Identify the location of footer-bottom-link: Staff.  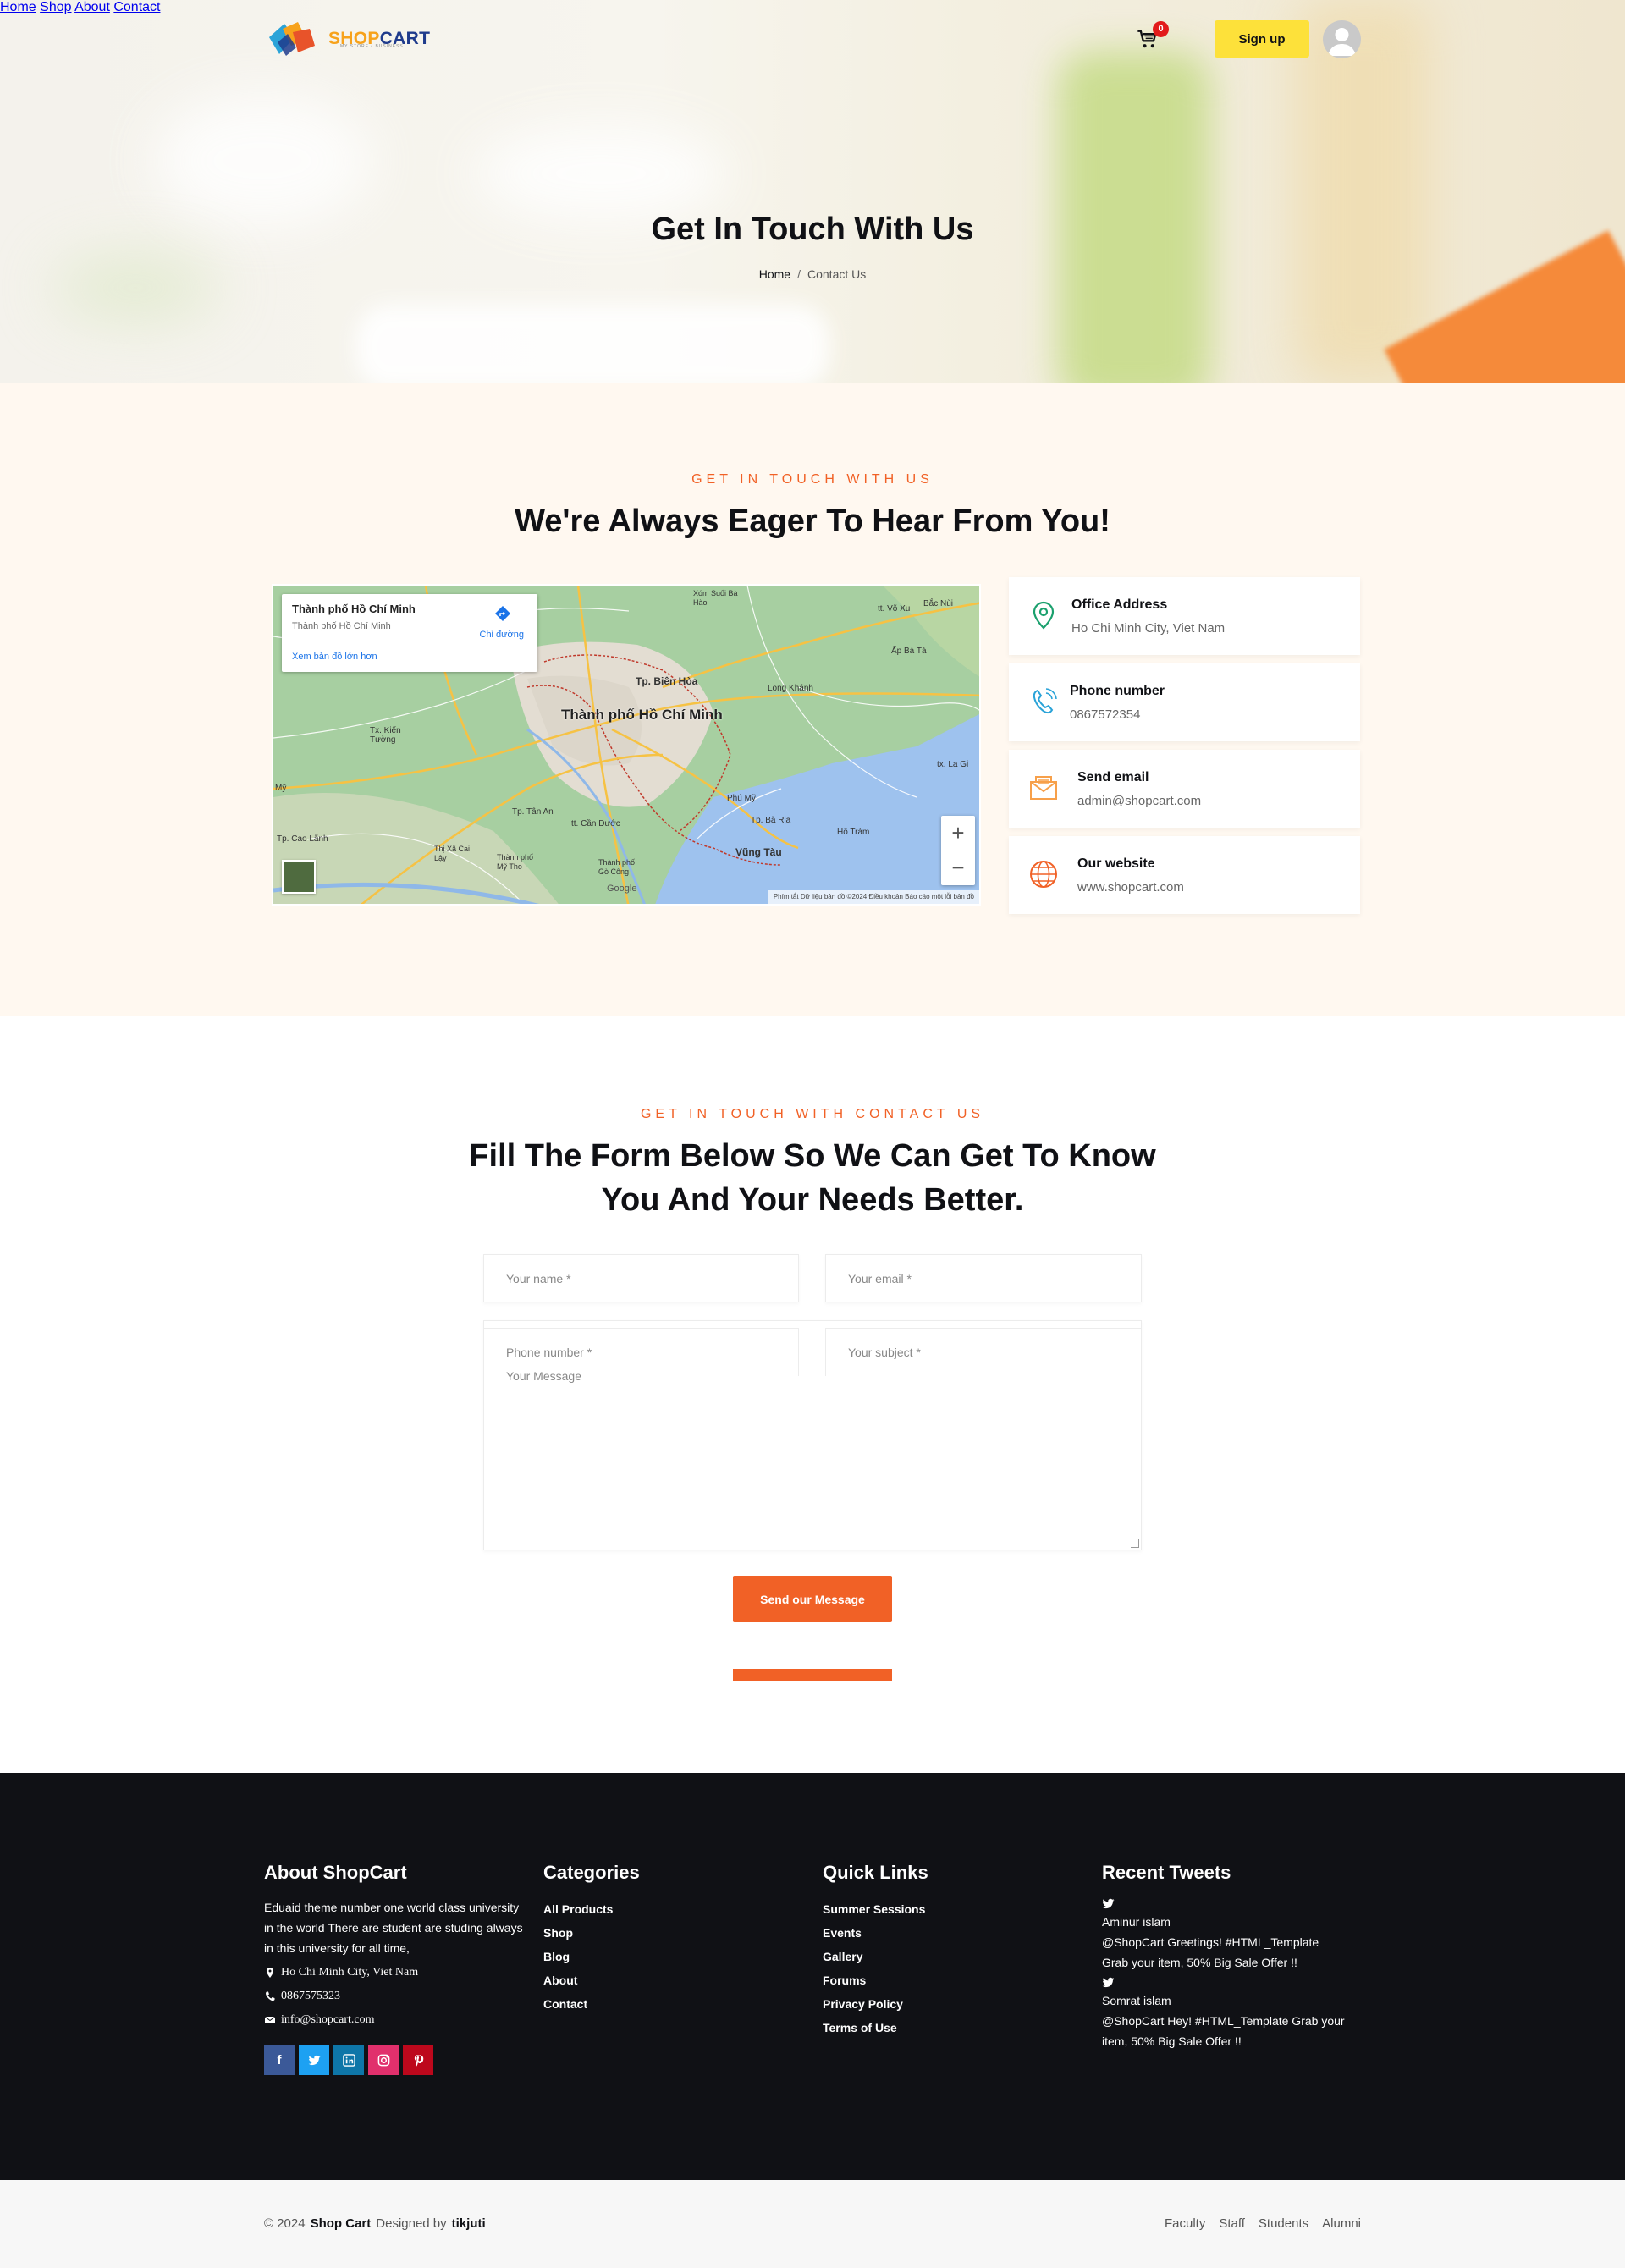
(1232, 2223).